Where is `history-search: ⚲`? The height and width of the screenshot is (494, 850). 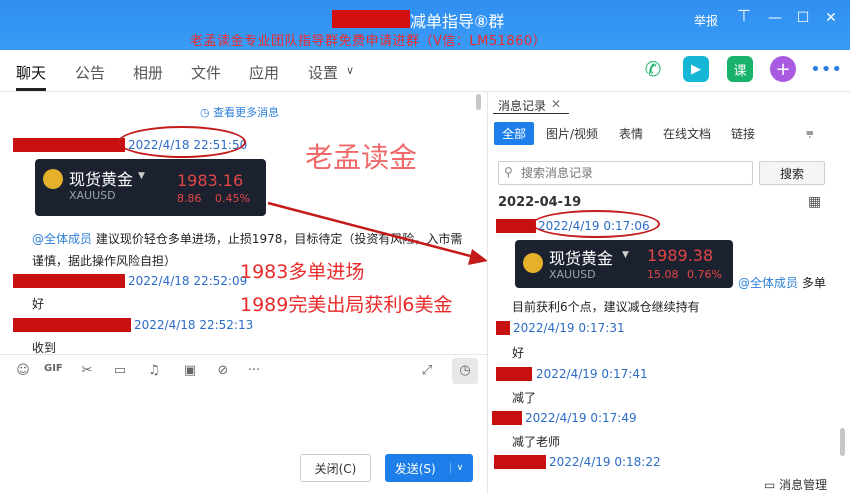
history-search: ⚲ is located at coordinates (625, 173).